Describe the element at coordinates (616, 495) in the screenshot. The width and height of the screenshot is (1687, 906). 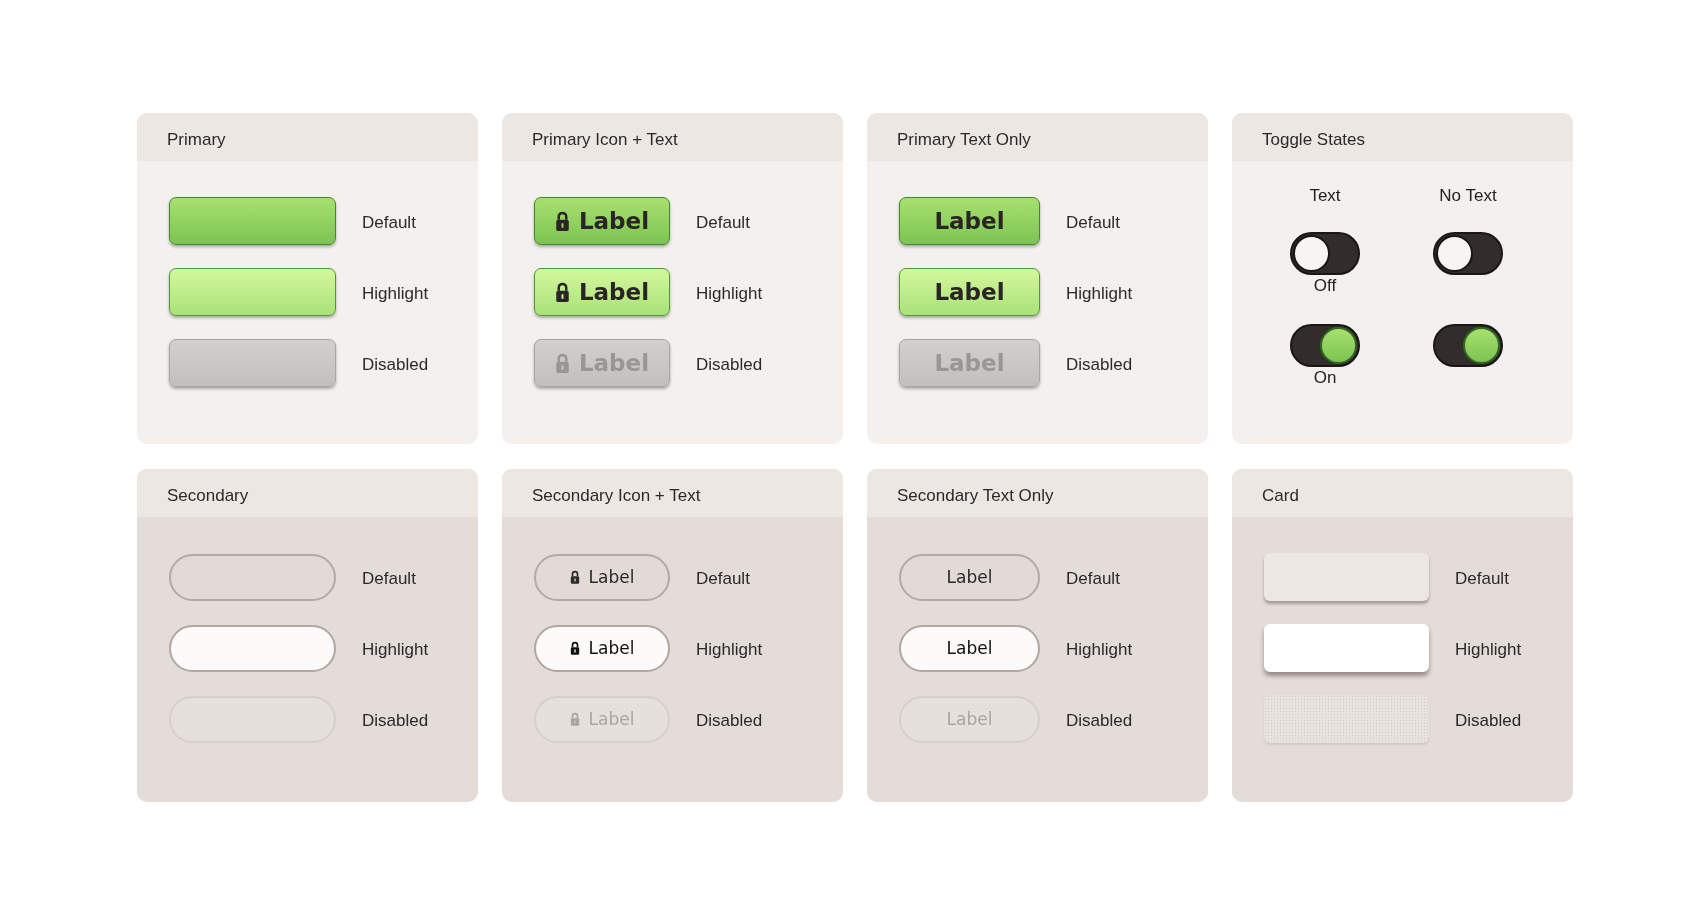
I see `panel-title: Secondary Icon + Text` at that location.